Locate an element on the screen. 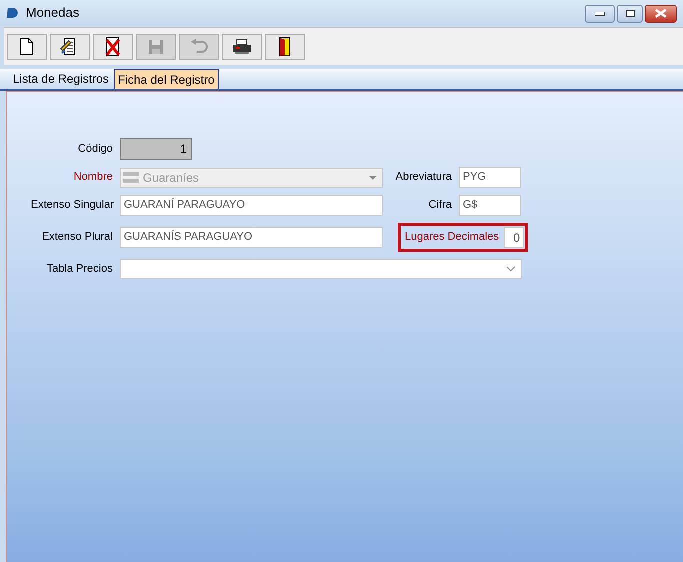  delete-page-icon is located at coordinates (113, 46).